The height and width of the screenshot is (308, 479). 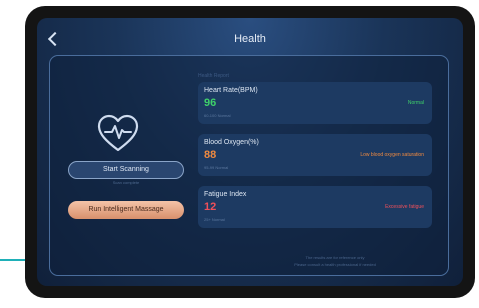 I want to click on metric-name: Heart Rate(BPM), so click(x=231, y=90).